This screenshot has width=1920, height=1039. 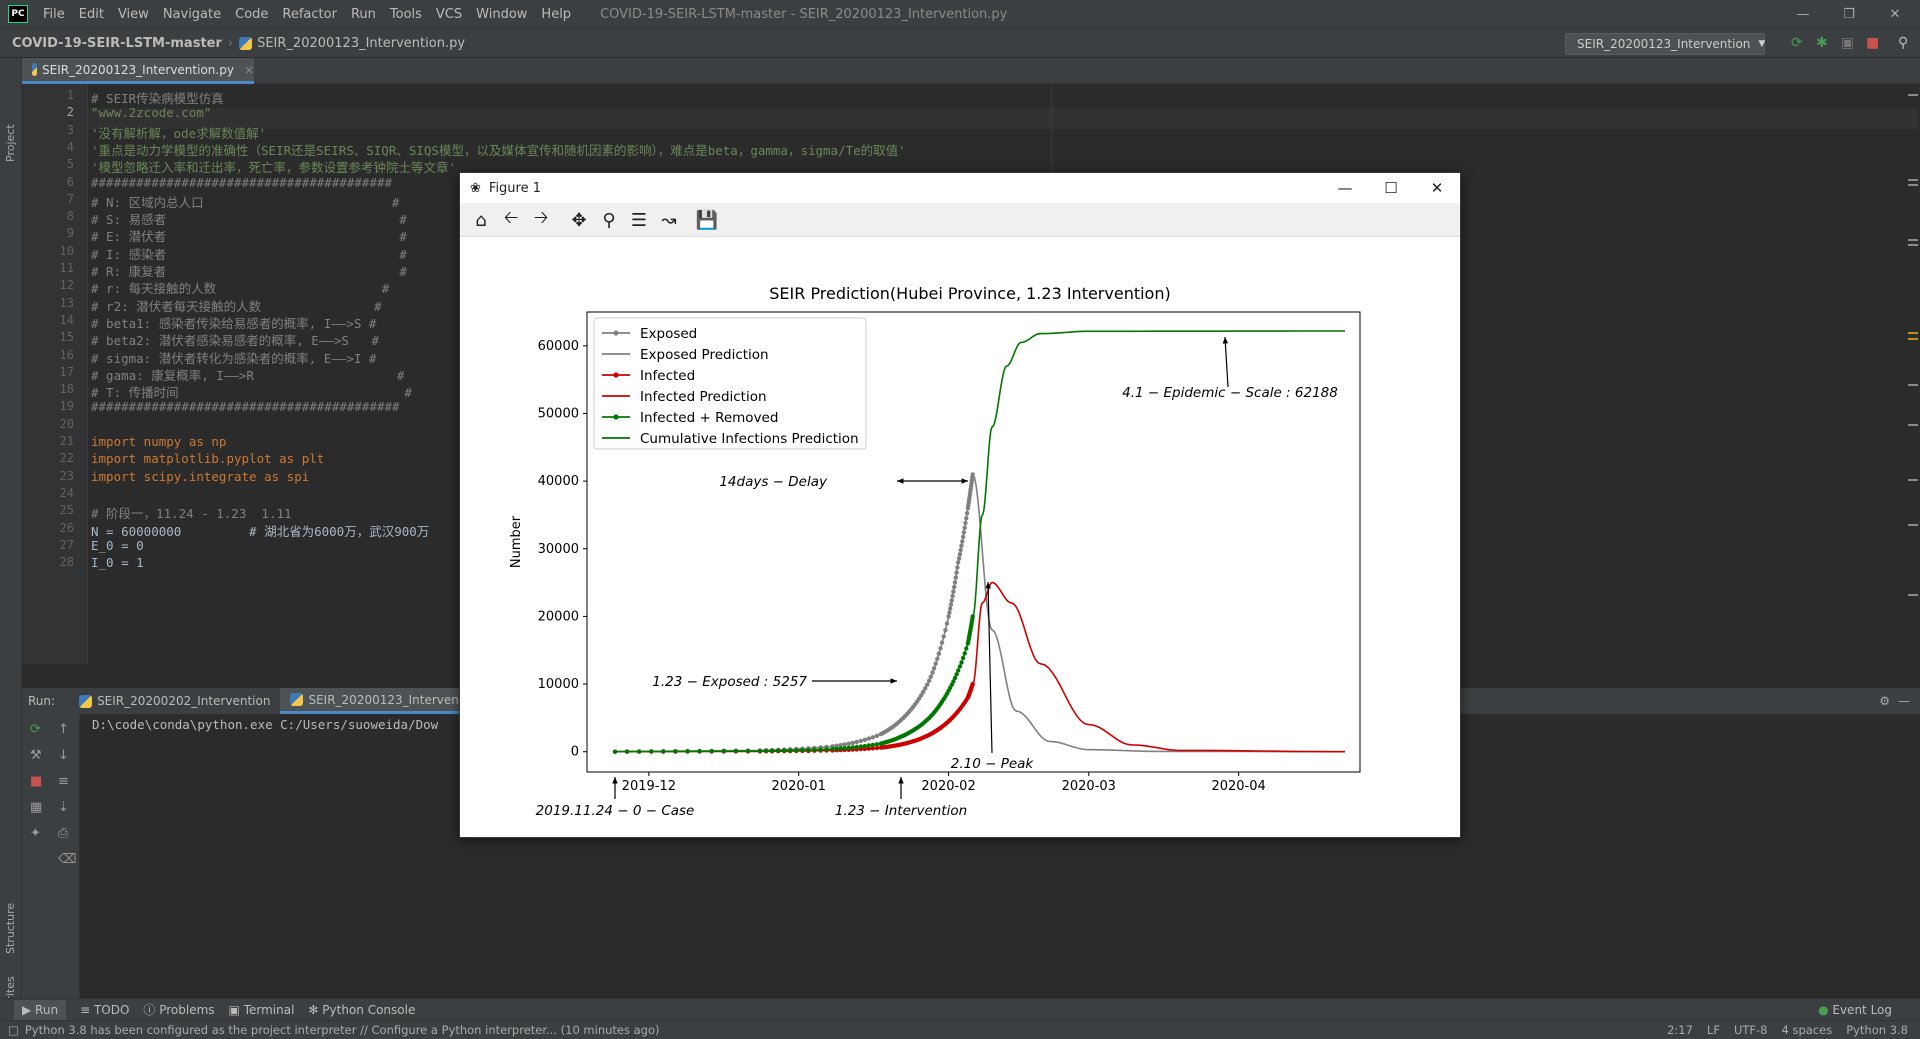 What do you see at coordinates (151, 112) in the screenshot?
I see `code-line: "www.2zcode.com"` at bounding box center [151, 112].